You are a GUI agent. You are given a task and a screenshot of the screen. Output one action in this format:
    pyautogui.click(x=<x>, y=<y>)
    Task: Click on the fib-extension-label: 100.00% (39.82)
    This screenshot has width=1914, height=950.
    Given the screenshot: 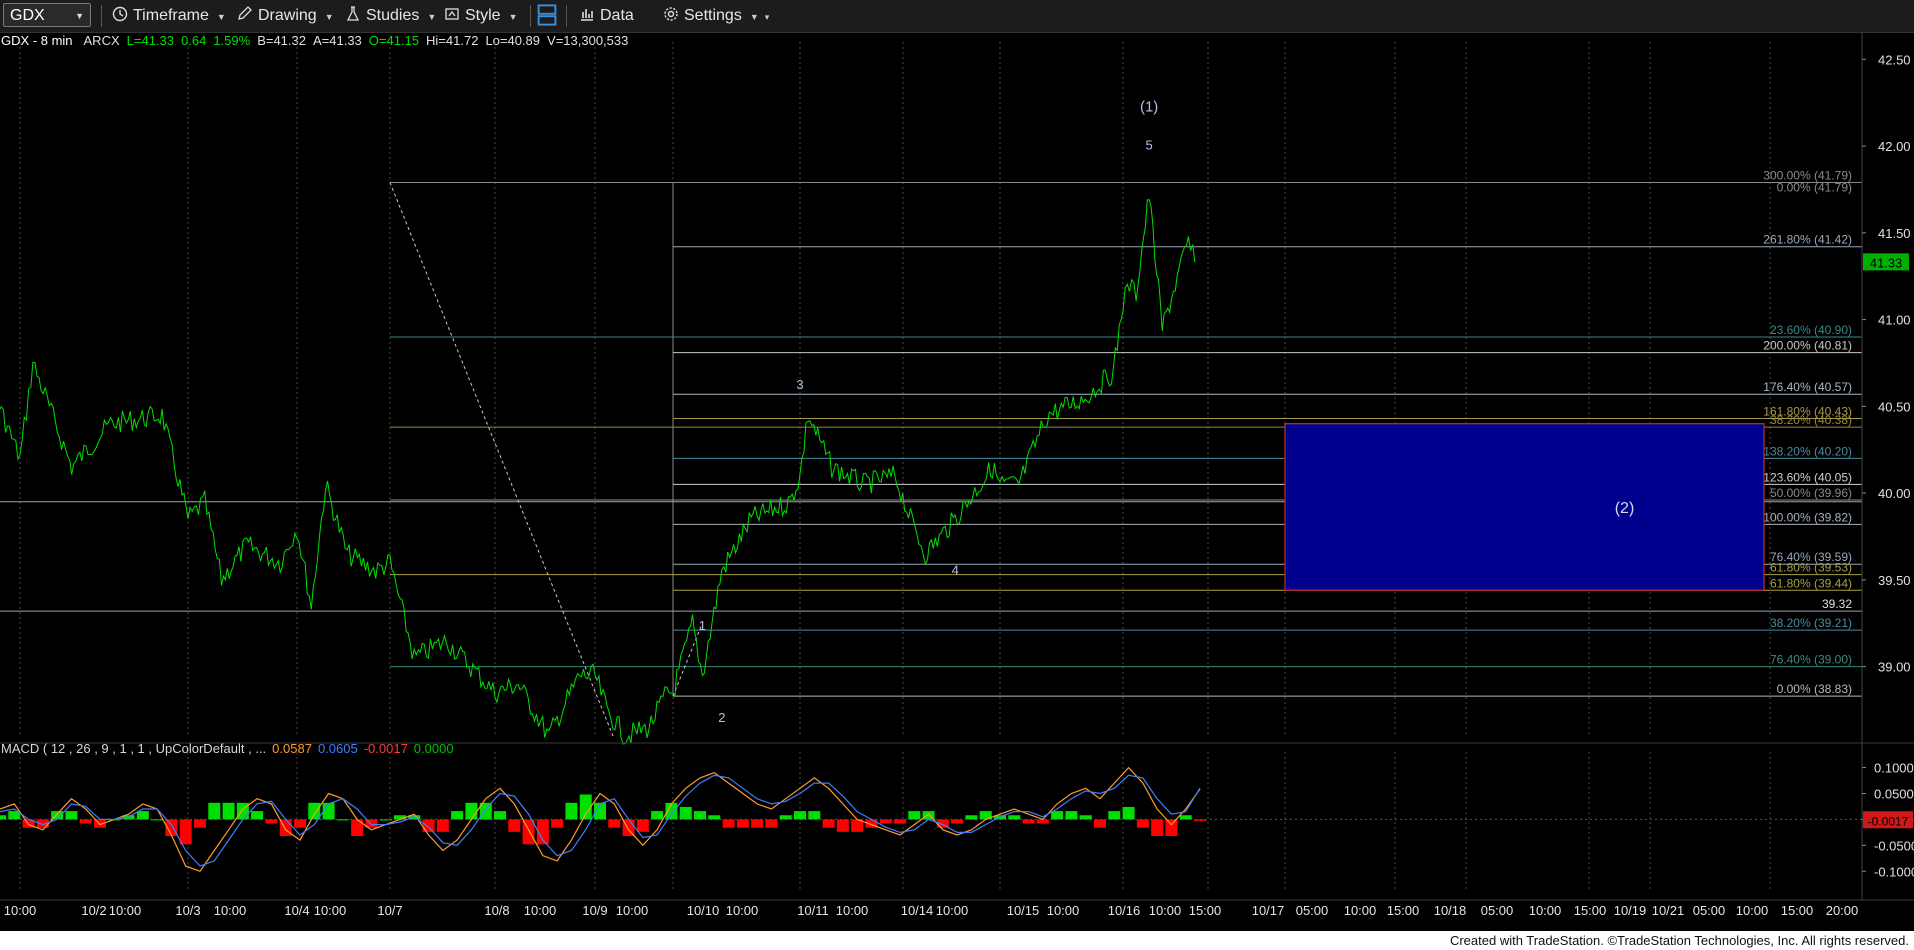 What is the action you would take?
    pyautogui.click(x=1807, y=517)
    